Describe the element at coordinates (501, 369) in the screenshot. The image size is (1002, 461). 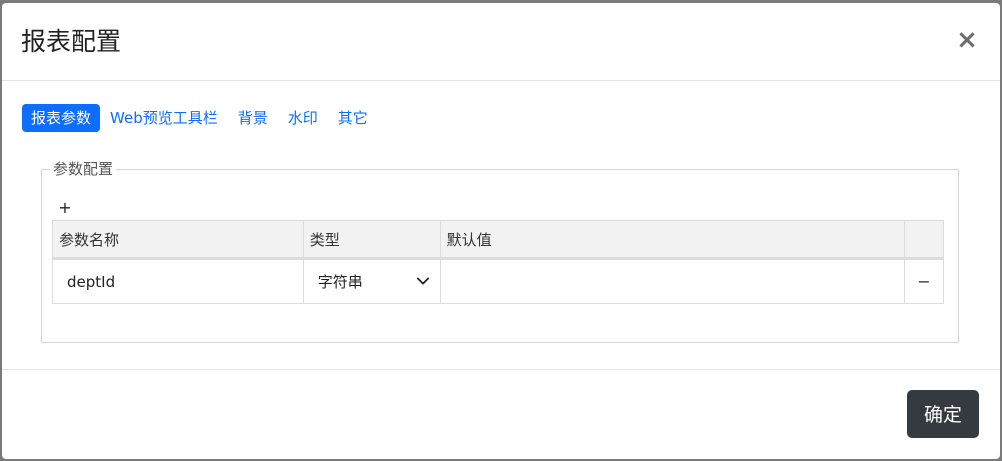
I see `footer-divider` at that location.